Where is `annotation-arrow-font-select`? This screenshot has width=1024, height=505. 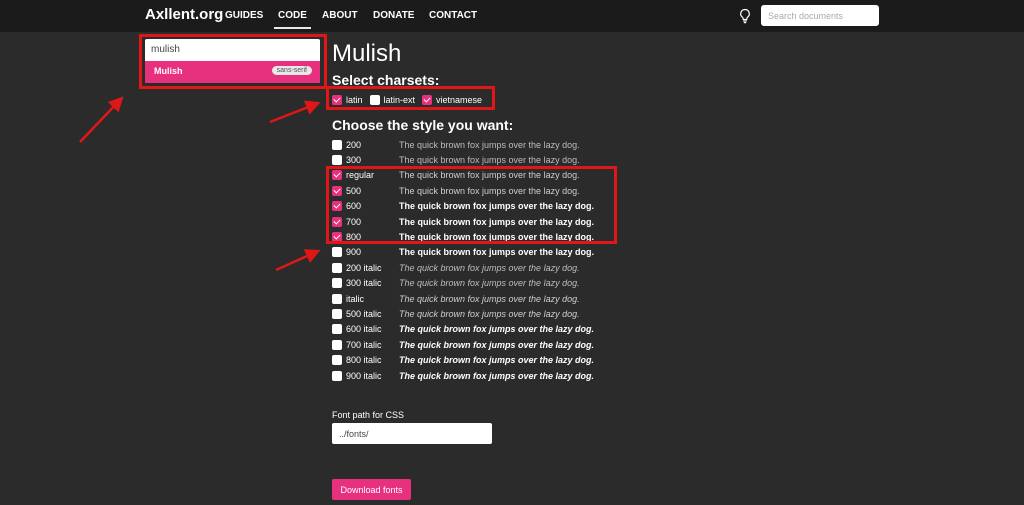 annotation-arrow-font-select is located at coordinates (101, 119).